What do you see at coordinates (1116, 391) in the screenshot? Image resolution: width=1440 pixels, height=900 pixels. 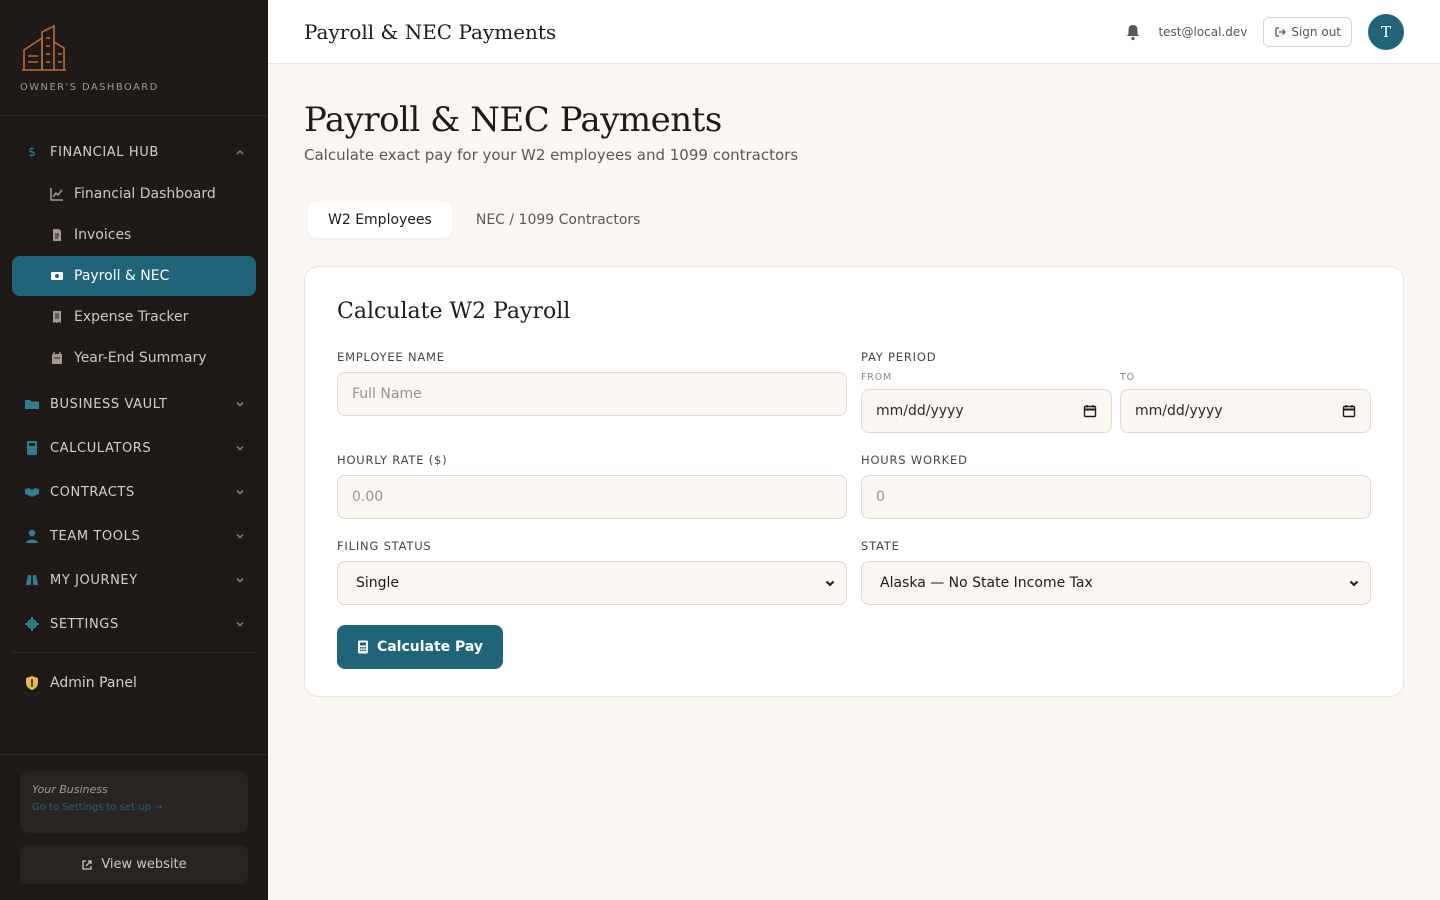 I see `pay-period-field: PAY PERIOD FROM mm/dd/yyyy TO mm/dd/yyyy` at bounding box center [1116, 391].